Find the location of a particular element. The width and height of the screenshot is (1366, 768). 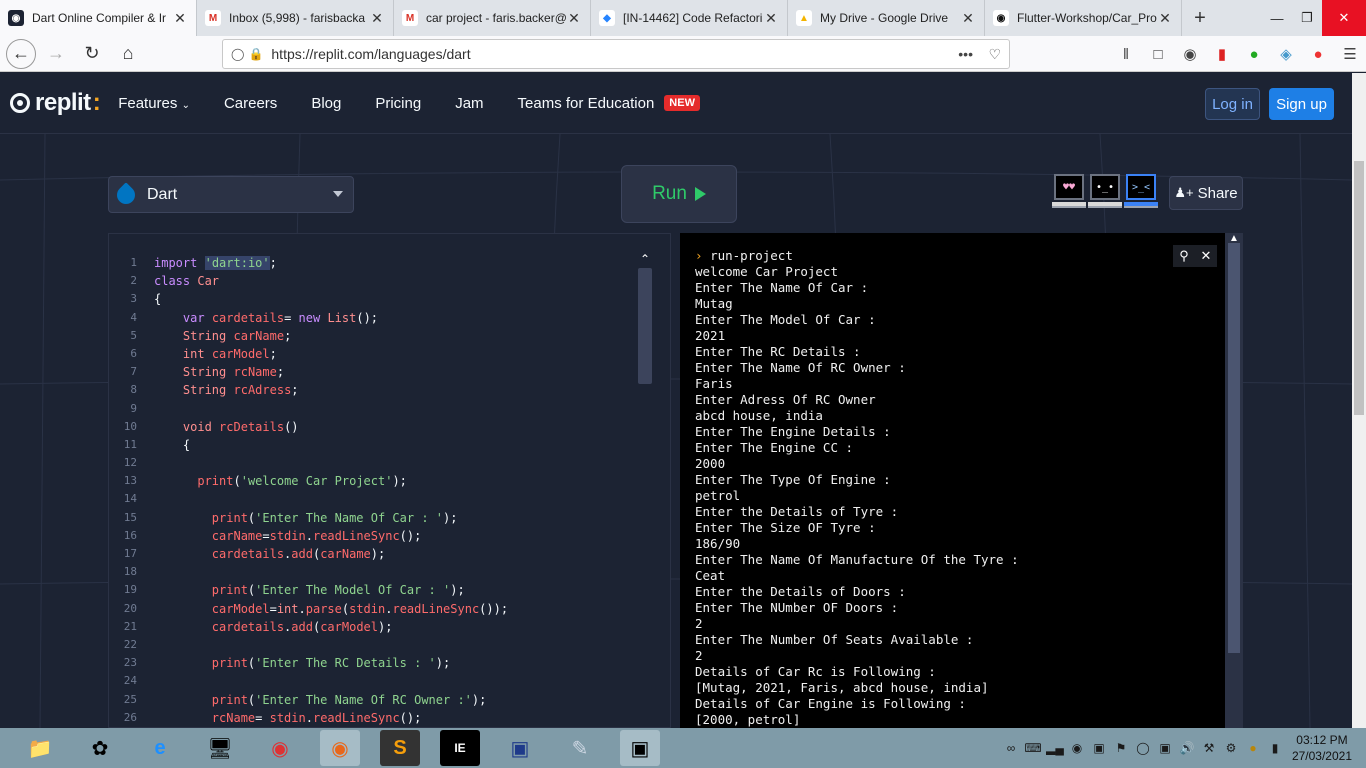

account-icon: ◉ is located at coordinates (1190, 54).